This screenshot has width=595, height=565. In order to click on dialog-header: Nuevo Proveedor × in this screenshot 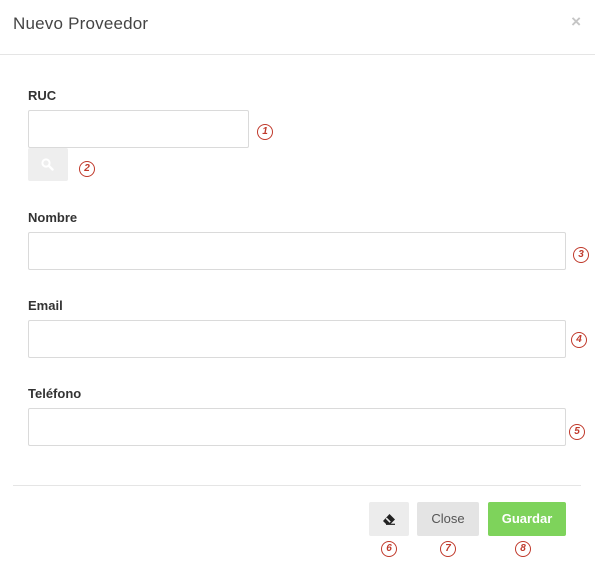, I will do `click(297, 27)`.